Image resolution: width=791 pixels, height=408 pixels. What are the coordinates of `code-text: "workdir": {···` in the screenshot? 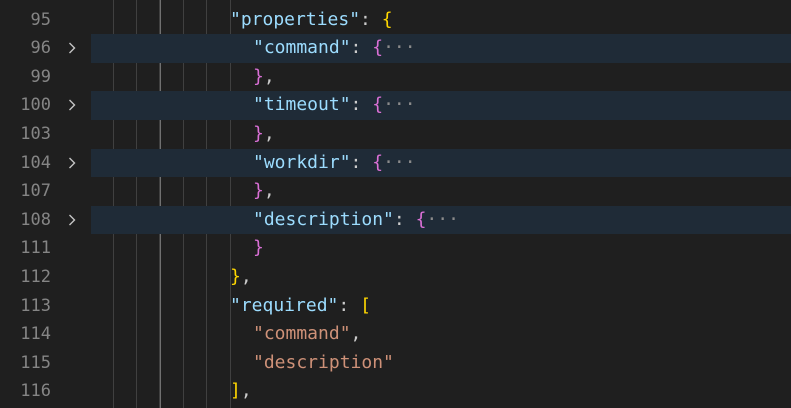 It's located at (334, 163).